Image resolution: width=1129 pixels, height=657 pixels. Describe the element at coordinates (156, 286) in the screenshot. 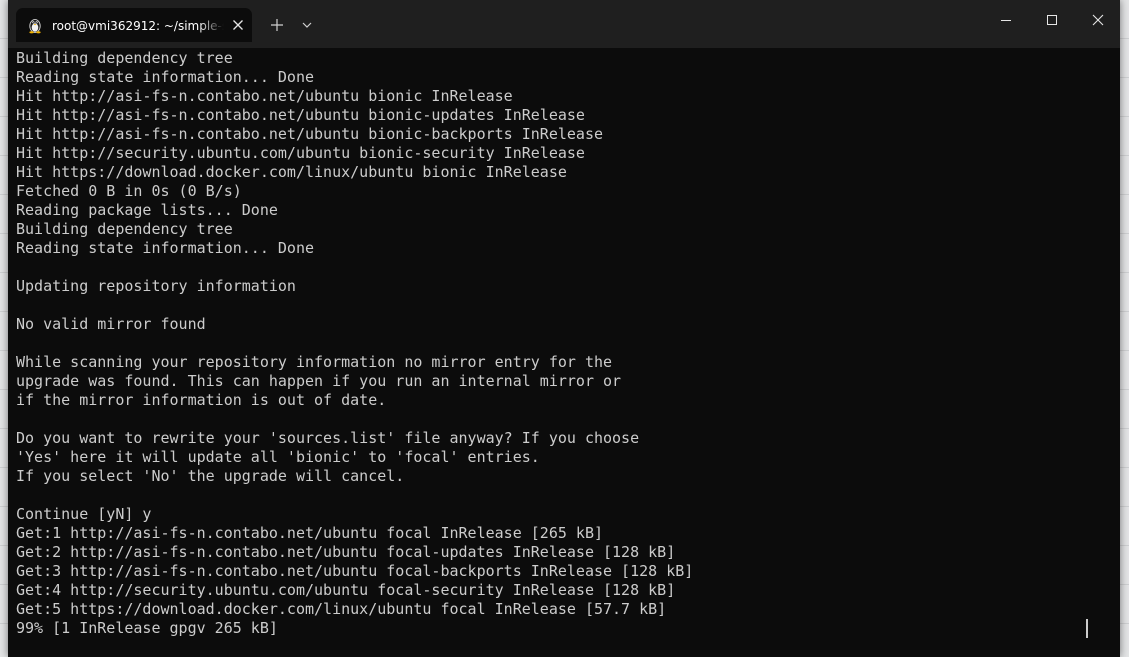

I see `terminal-line: Updating repository information` at that location.